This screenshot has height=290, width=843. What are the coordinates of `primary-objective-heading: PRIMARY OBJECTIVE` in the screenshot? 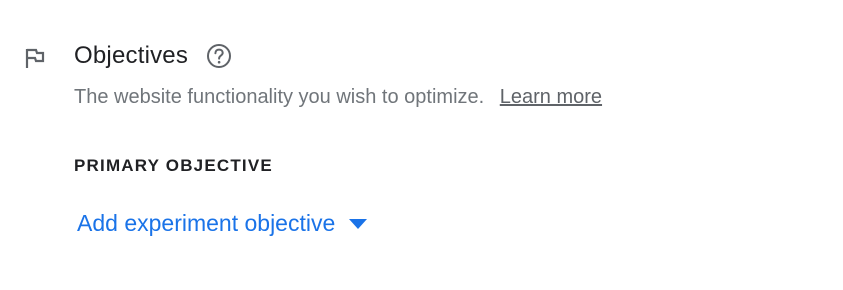 It's located at (173, 165).